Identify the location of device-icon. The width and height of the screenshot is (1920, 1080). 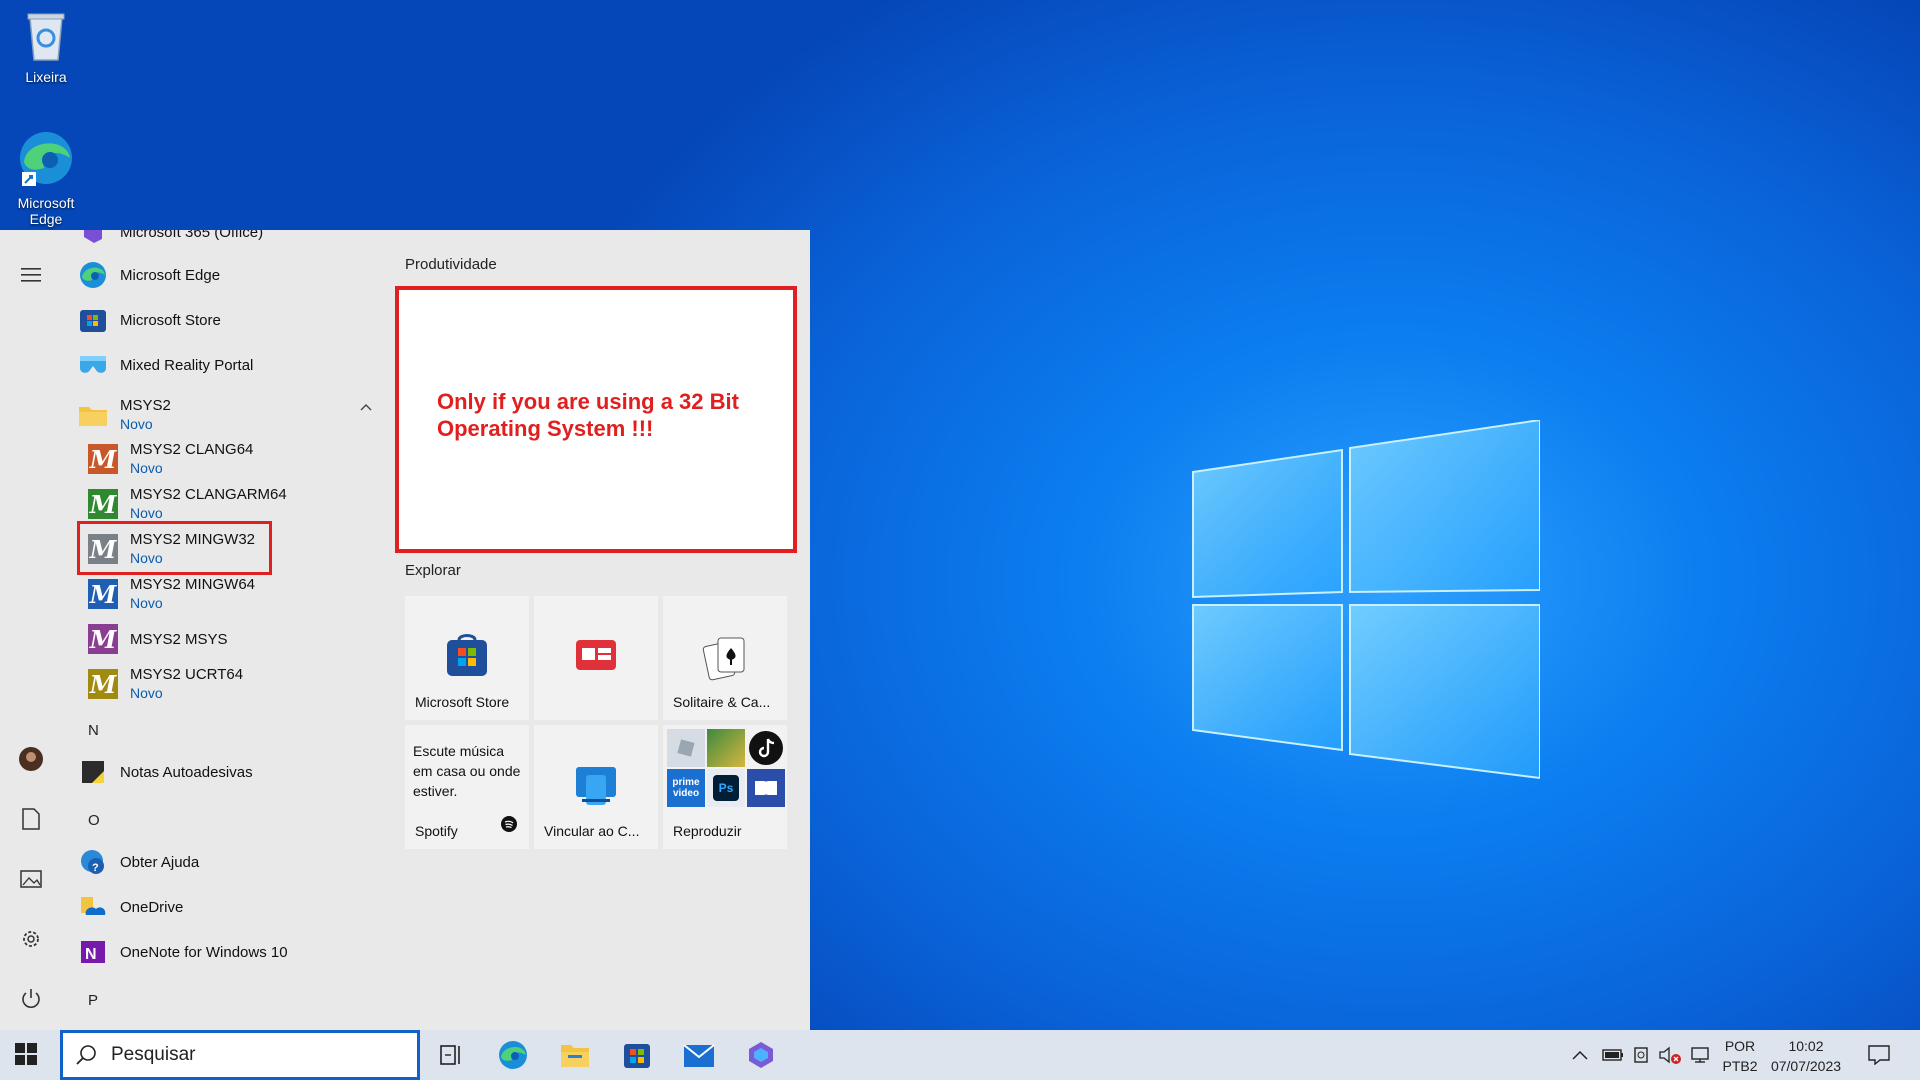
(1641, 1055).